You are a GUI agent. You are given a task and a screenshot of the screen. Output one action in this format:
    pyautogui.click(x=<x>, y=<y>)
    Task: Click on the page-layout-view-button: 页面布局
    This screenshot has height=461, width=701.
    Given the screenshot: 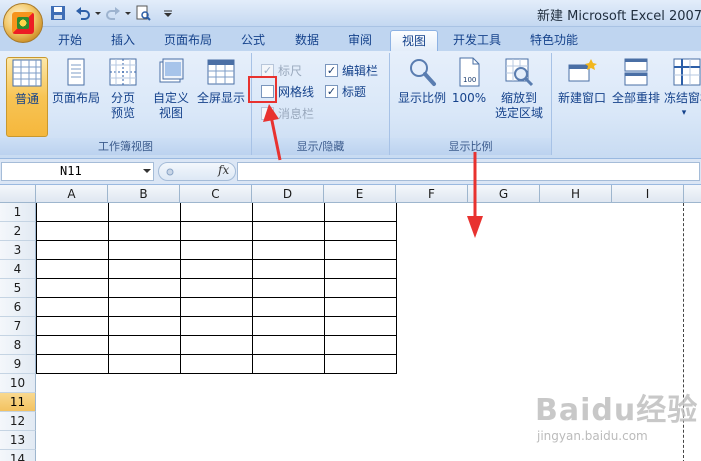 What is the action you would take?
    pyautogui.click(x=76, y=97)
    